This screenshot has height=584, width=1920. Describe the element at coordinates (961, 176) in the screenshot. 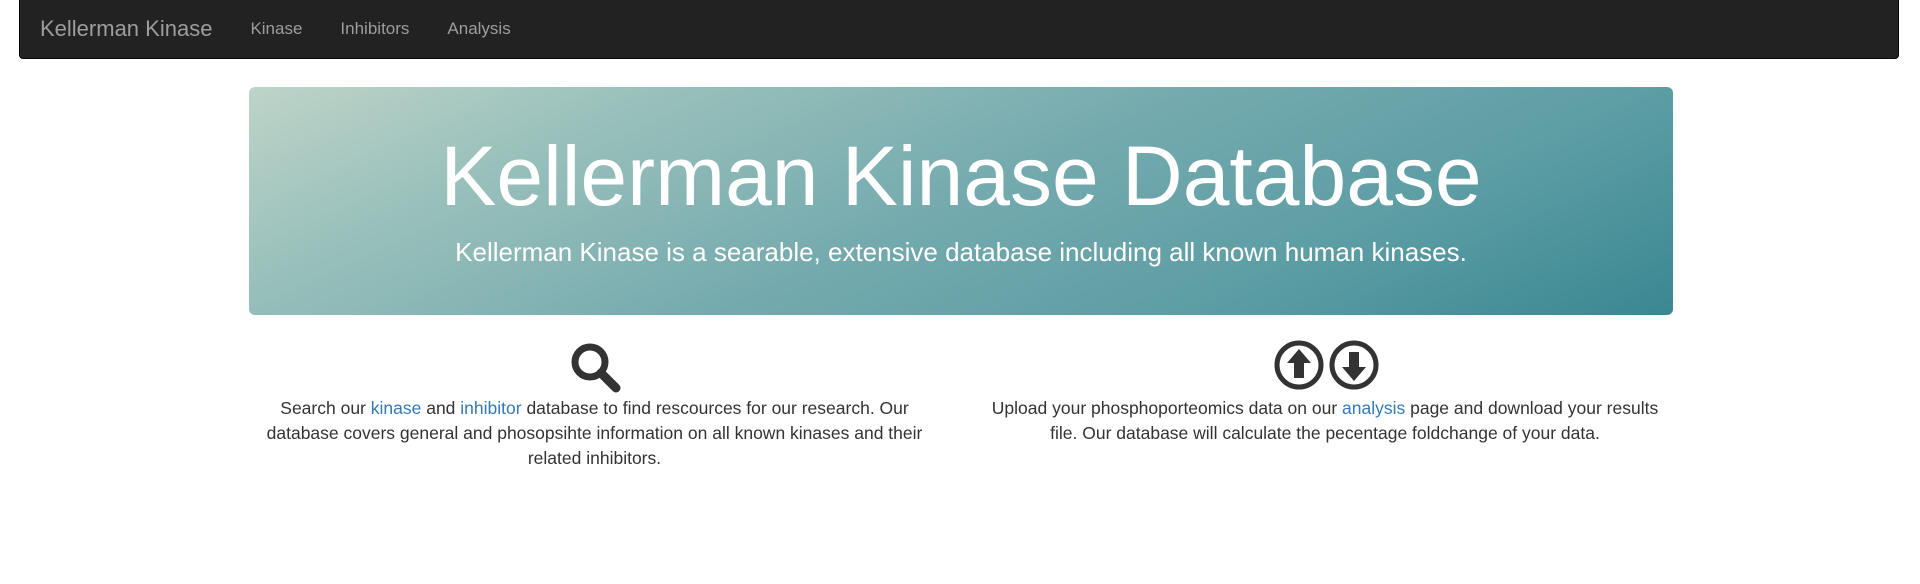

I see `page-title: Kellerman Kinase Database` at that location.